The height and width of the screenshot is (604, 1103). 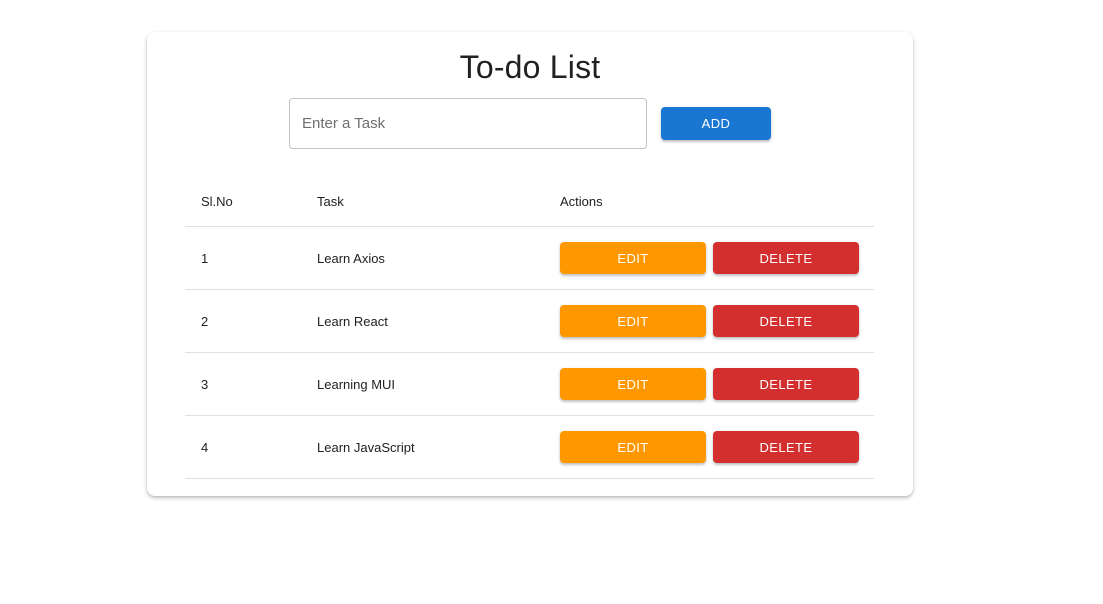 I want to click on table-row: 3 Learning MUI EDIT DELETE, so click(x=529, y=384).